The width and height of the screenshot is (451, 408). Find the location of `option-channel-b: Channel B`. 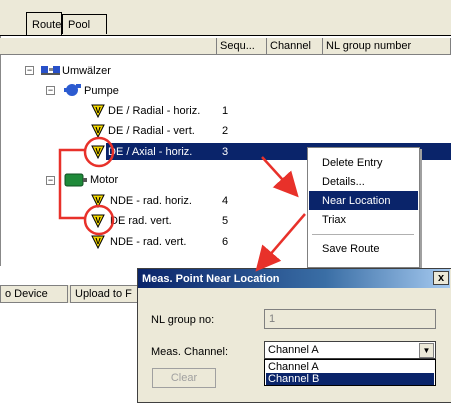

option-channel-b: Channel B is located at coordinates (350, 379).